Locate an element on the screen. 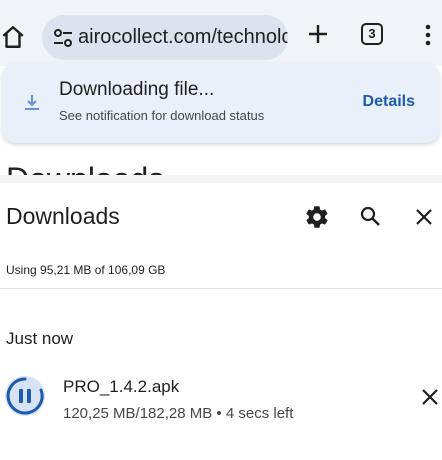  download-icon is located at coordinates (32, 102).